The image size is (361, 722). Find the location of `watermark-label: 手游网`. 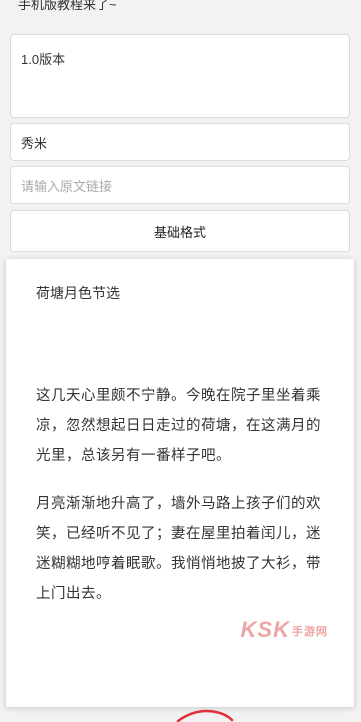

watermark-label: 手游网 is located at coordinates (310, 632).